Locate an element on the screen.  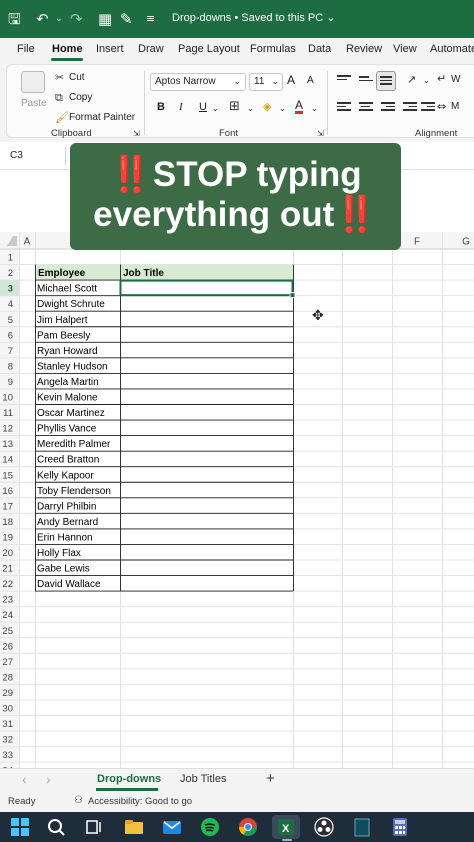
file-explorer-icon is located at coordinates (134, 827).